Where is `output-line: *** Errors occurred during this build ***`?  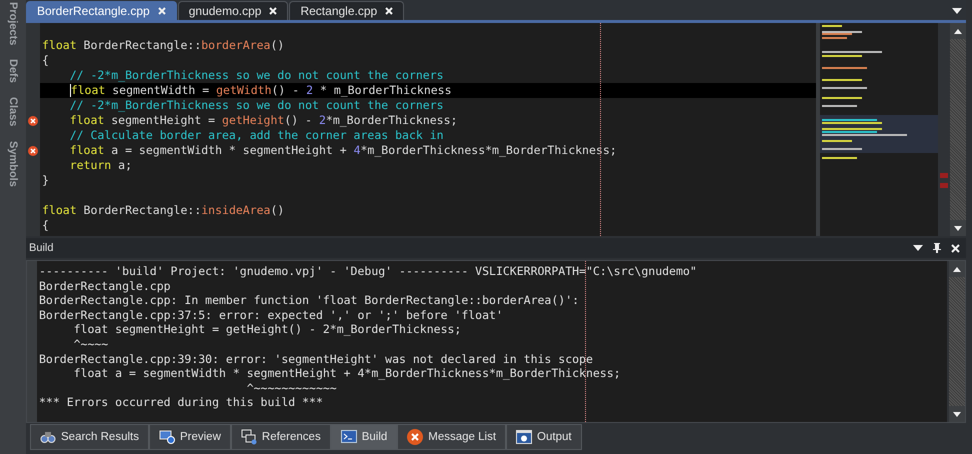
output-line: *** Errors occurred during this build *** is located at coordinates (181, 402).